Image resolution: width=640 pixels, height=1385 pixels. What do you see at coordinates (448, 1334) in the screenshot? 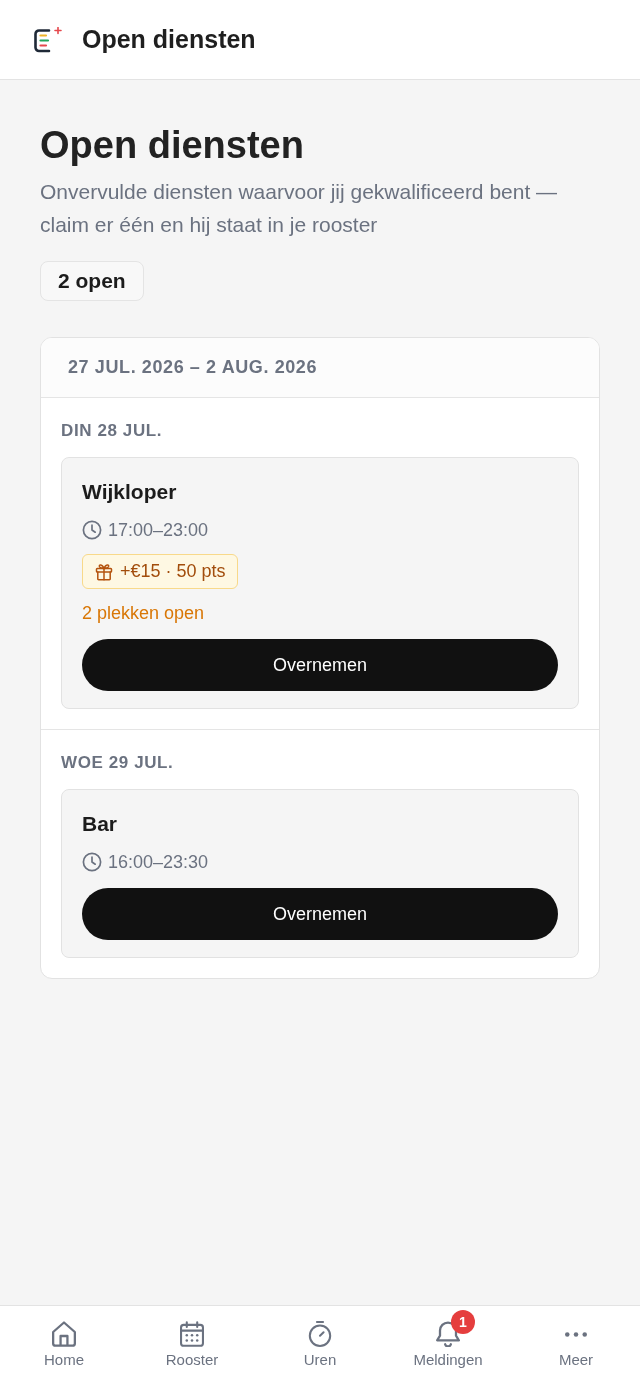
I see `bell-icon` at bounding box center [448, 1334].